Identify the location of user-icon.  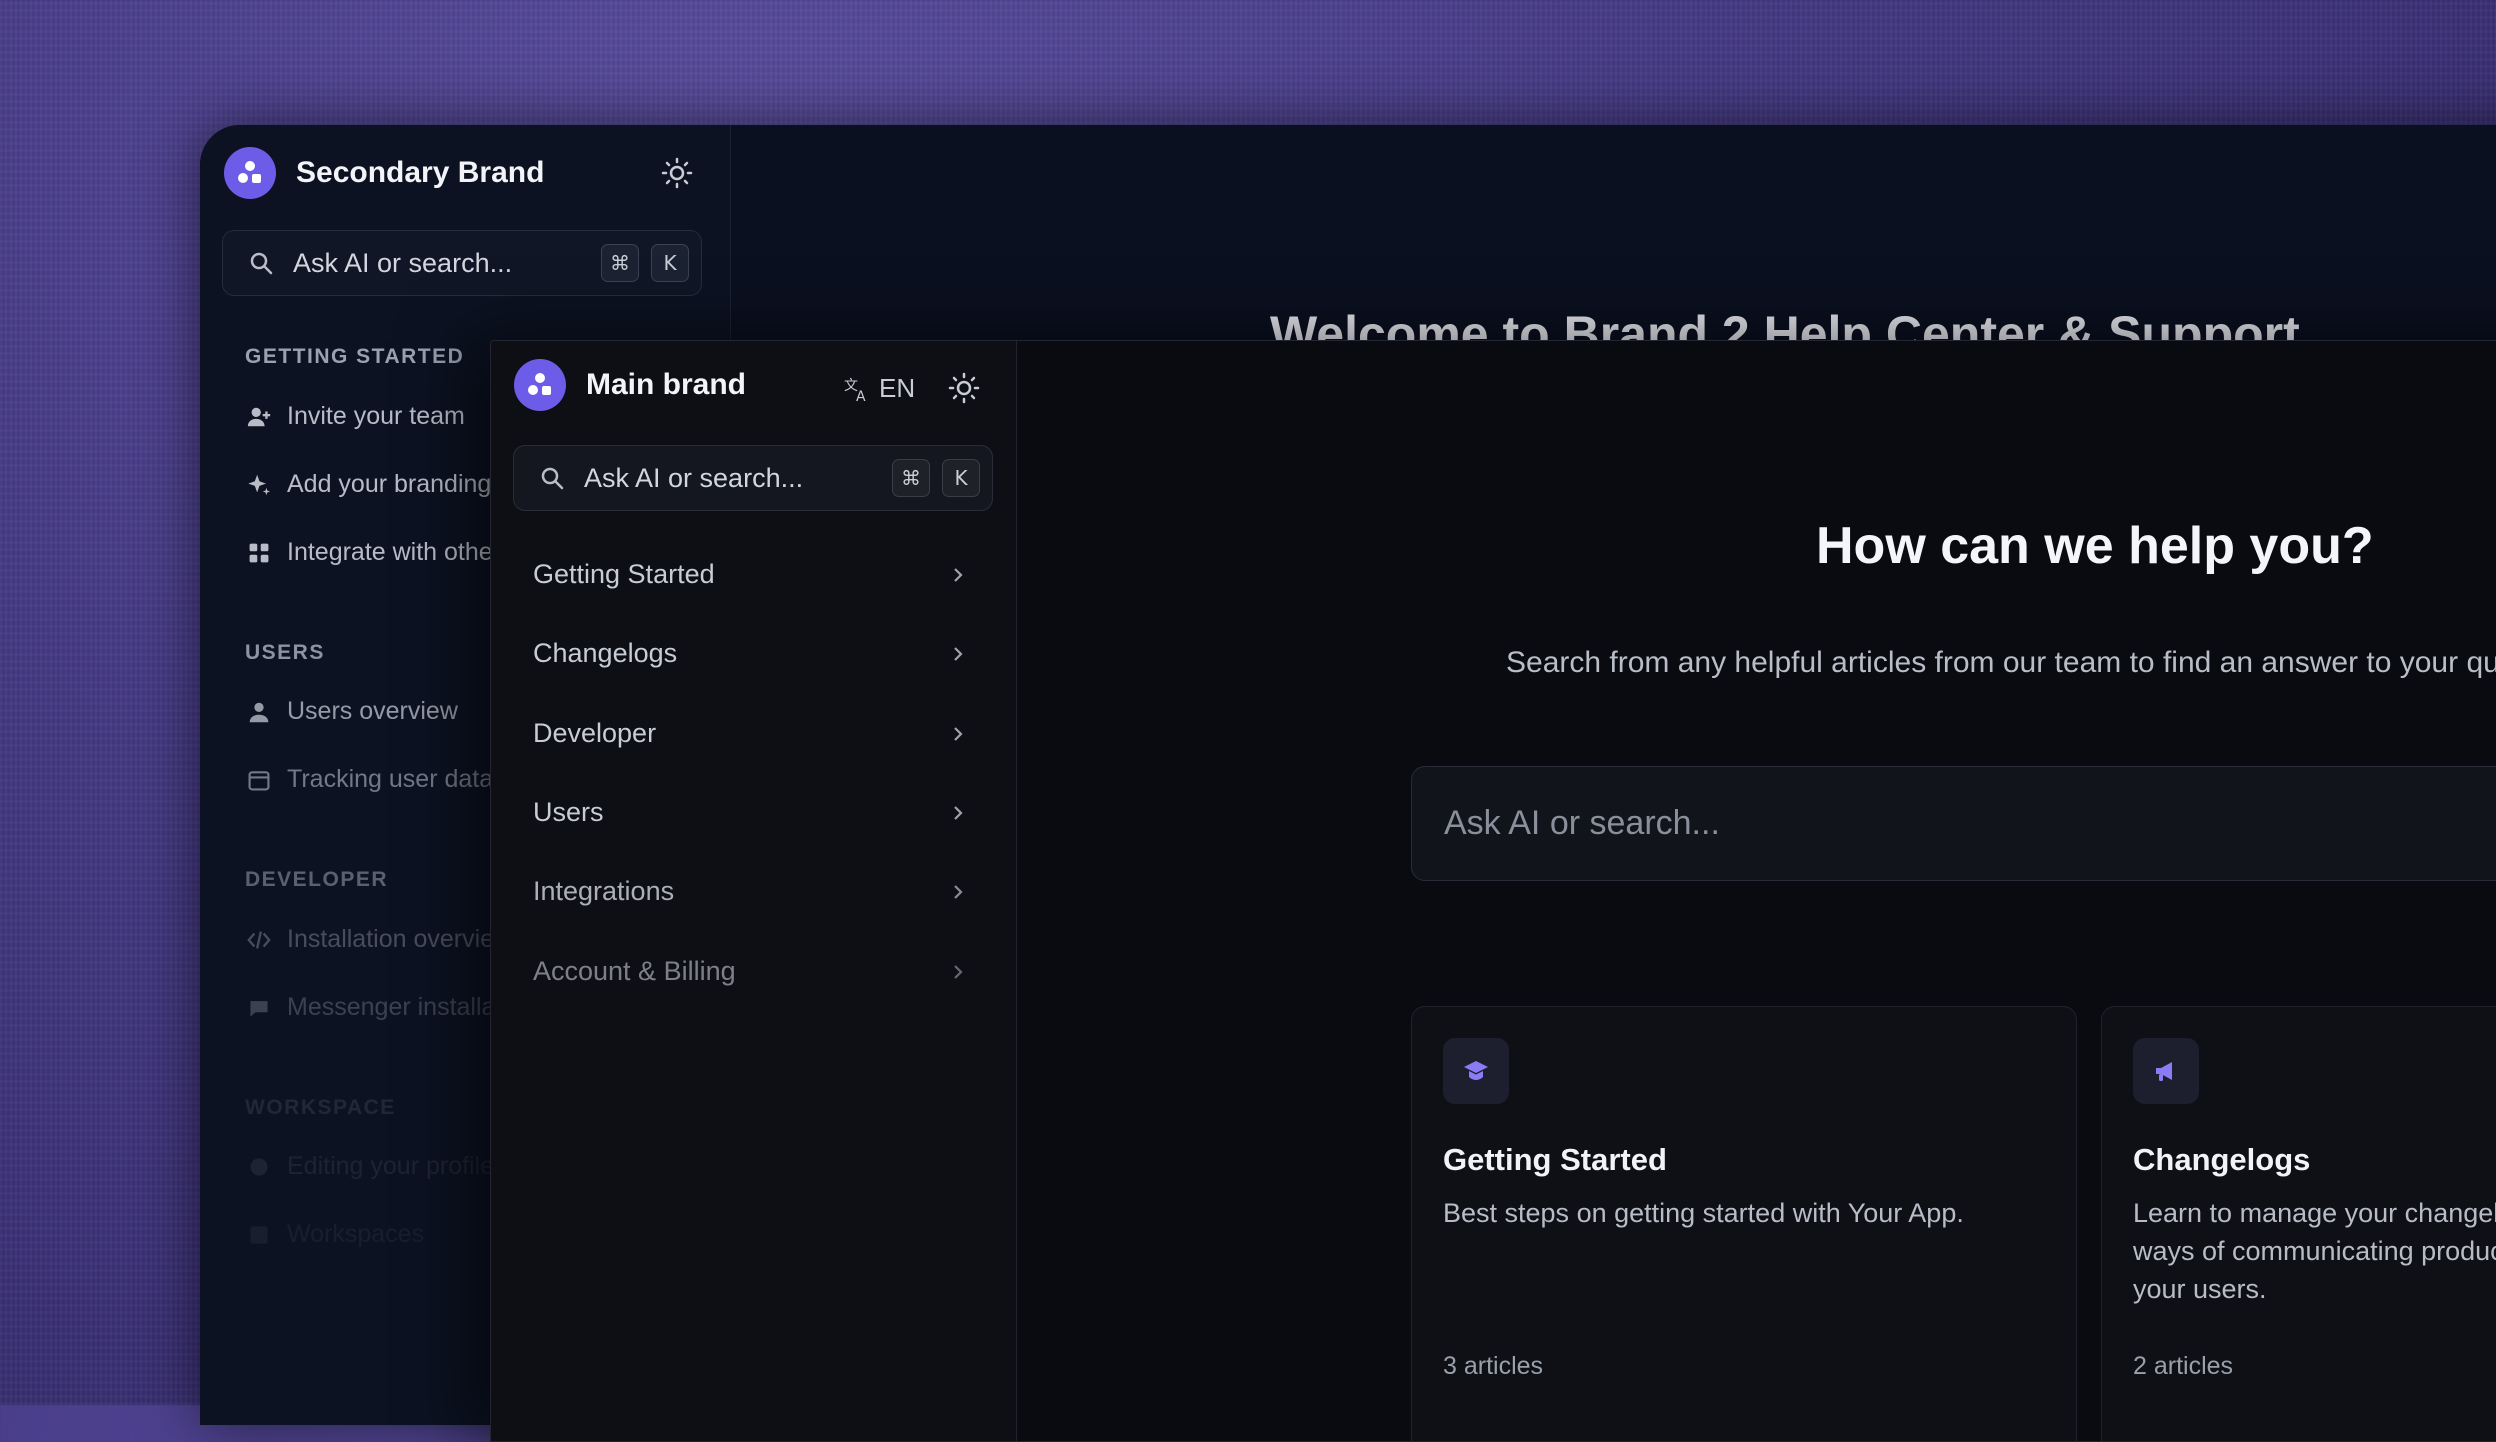
(259, 712).